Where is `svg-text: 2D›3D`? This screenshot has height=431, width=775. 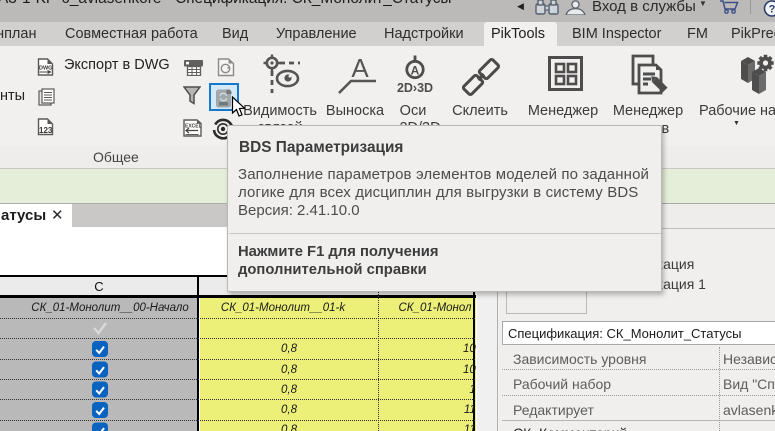 svg-text: 2D›3D is located at coordinates (415, 87).